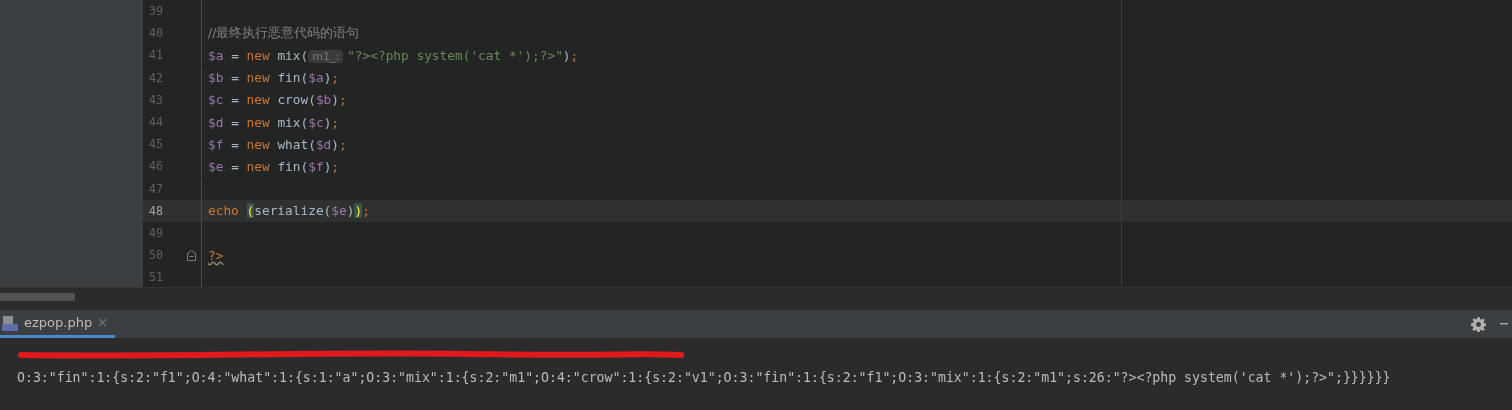  I want to click on line-number: 42, so click(156, 77).